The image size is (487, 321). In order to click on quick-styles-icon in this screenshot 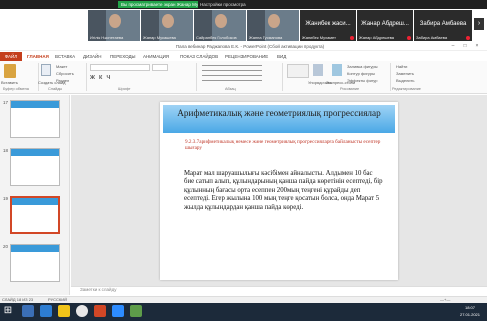, I will do `click(337, 70)`.